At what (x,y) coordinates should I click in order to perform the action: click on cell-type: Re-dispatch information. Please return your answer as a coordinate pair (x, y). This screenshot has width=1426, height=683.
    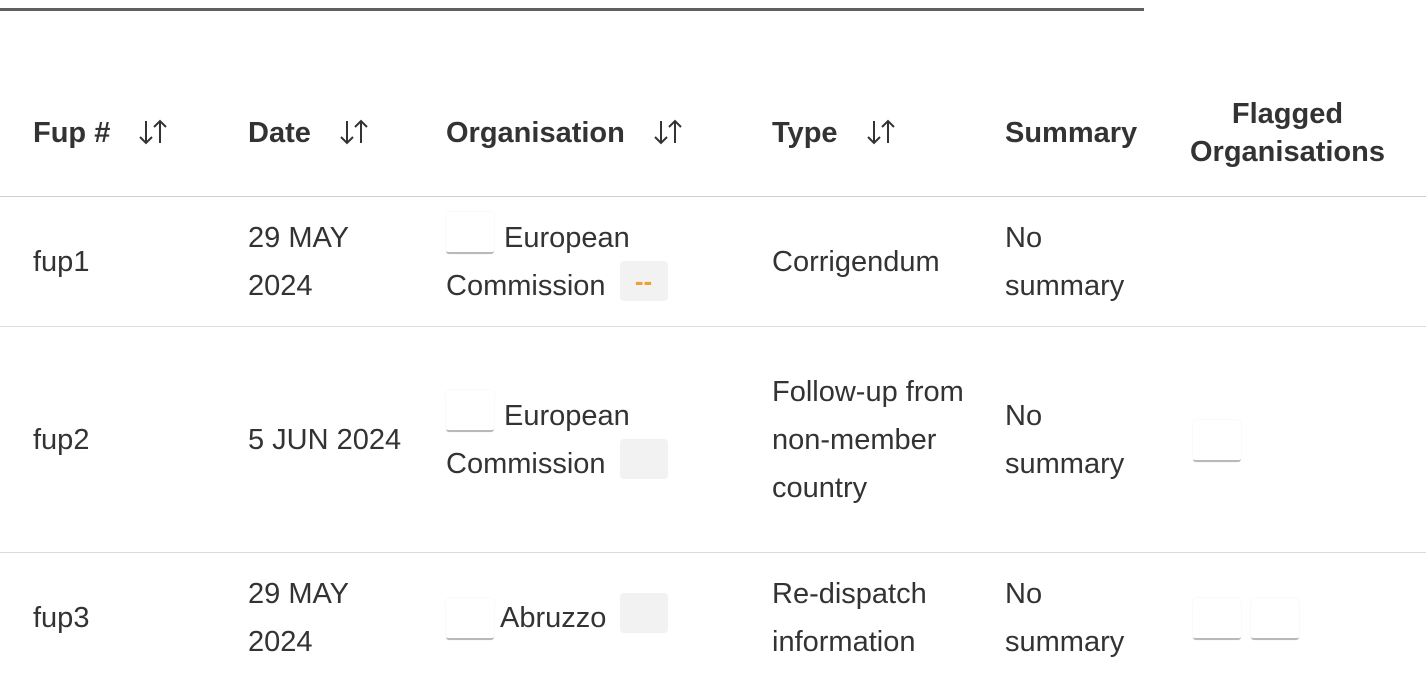
    Looking at the image, I should click on (854, 618).